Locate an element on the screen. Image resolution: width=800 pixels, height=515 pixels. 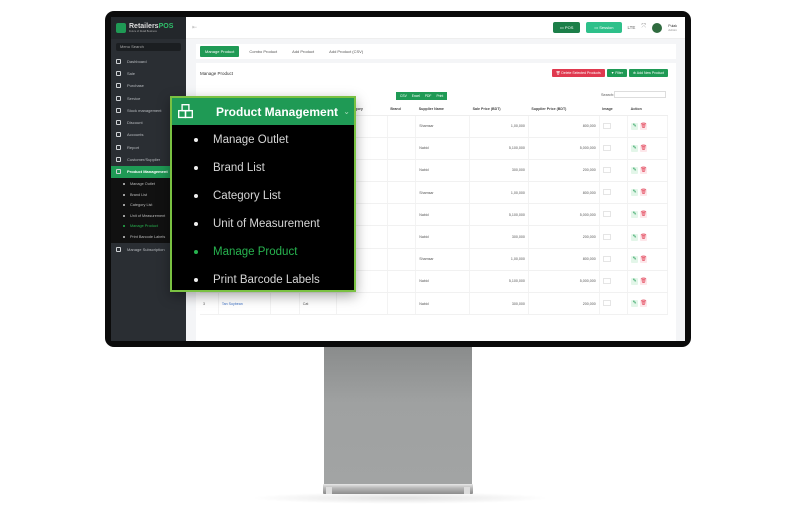
avatar is located at coordinates (657, 27).